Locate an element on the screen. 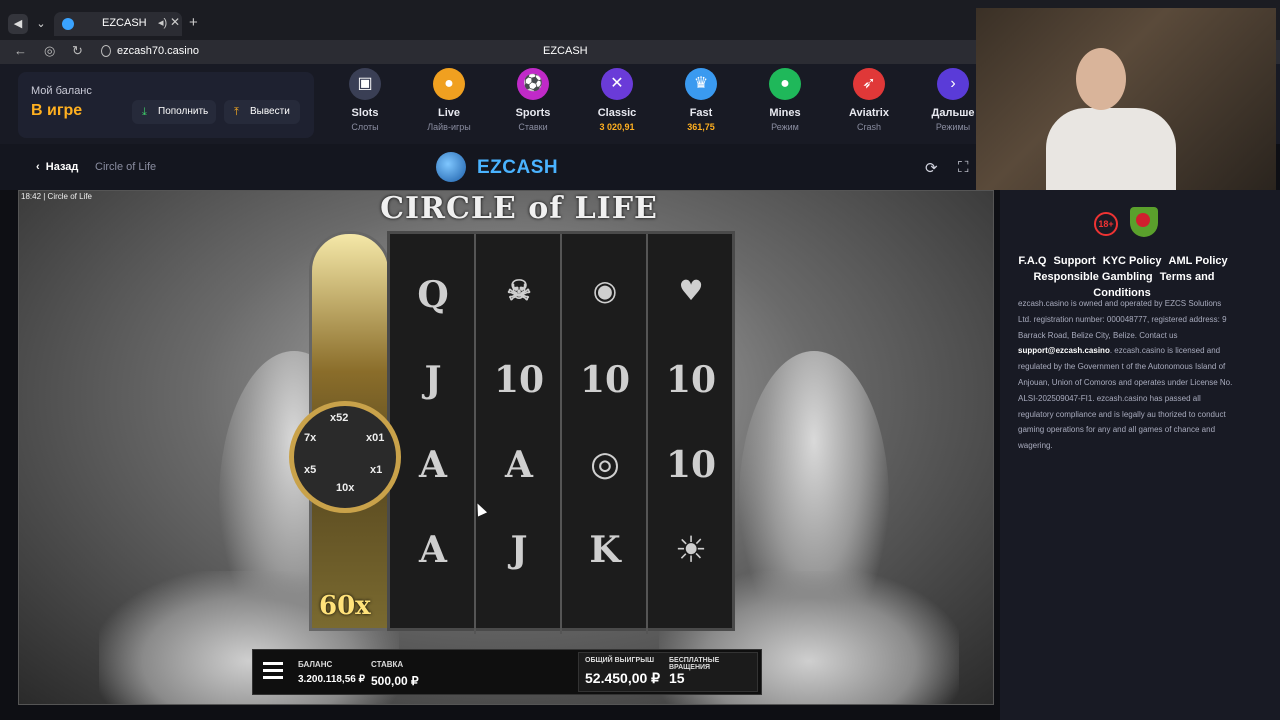 This screenshot has width=1280, height=720. category-name: Slots is located at coordinates (365, 113).